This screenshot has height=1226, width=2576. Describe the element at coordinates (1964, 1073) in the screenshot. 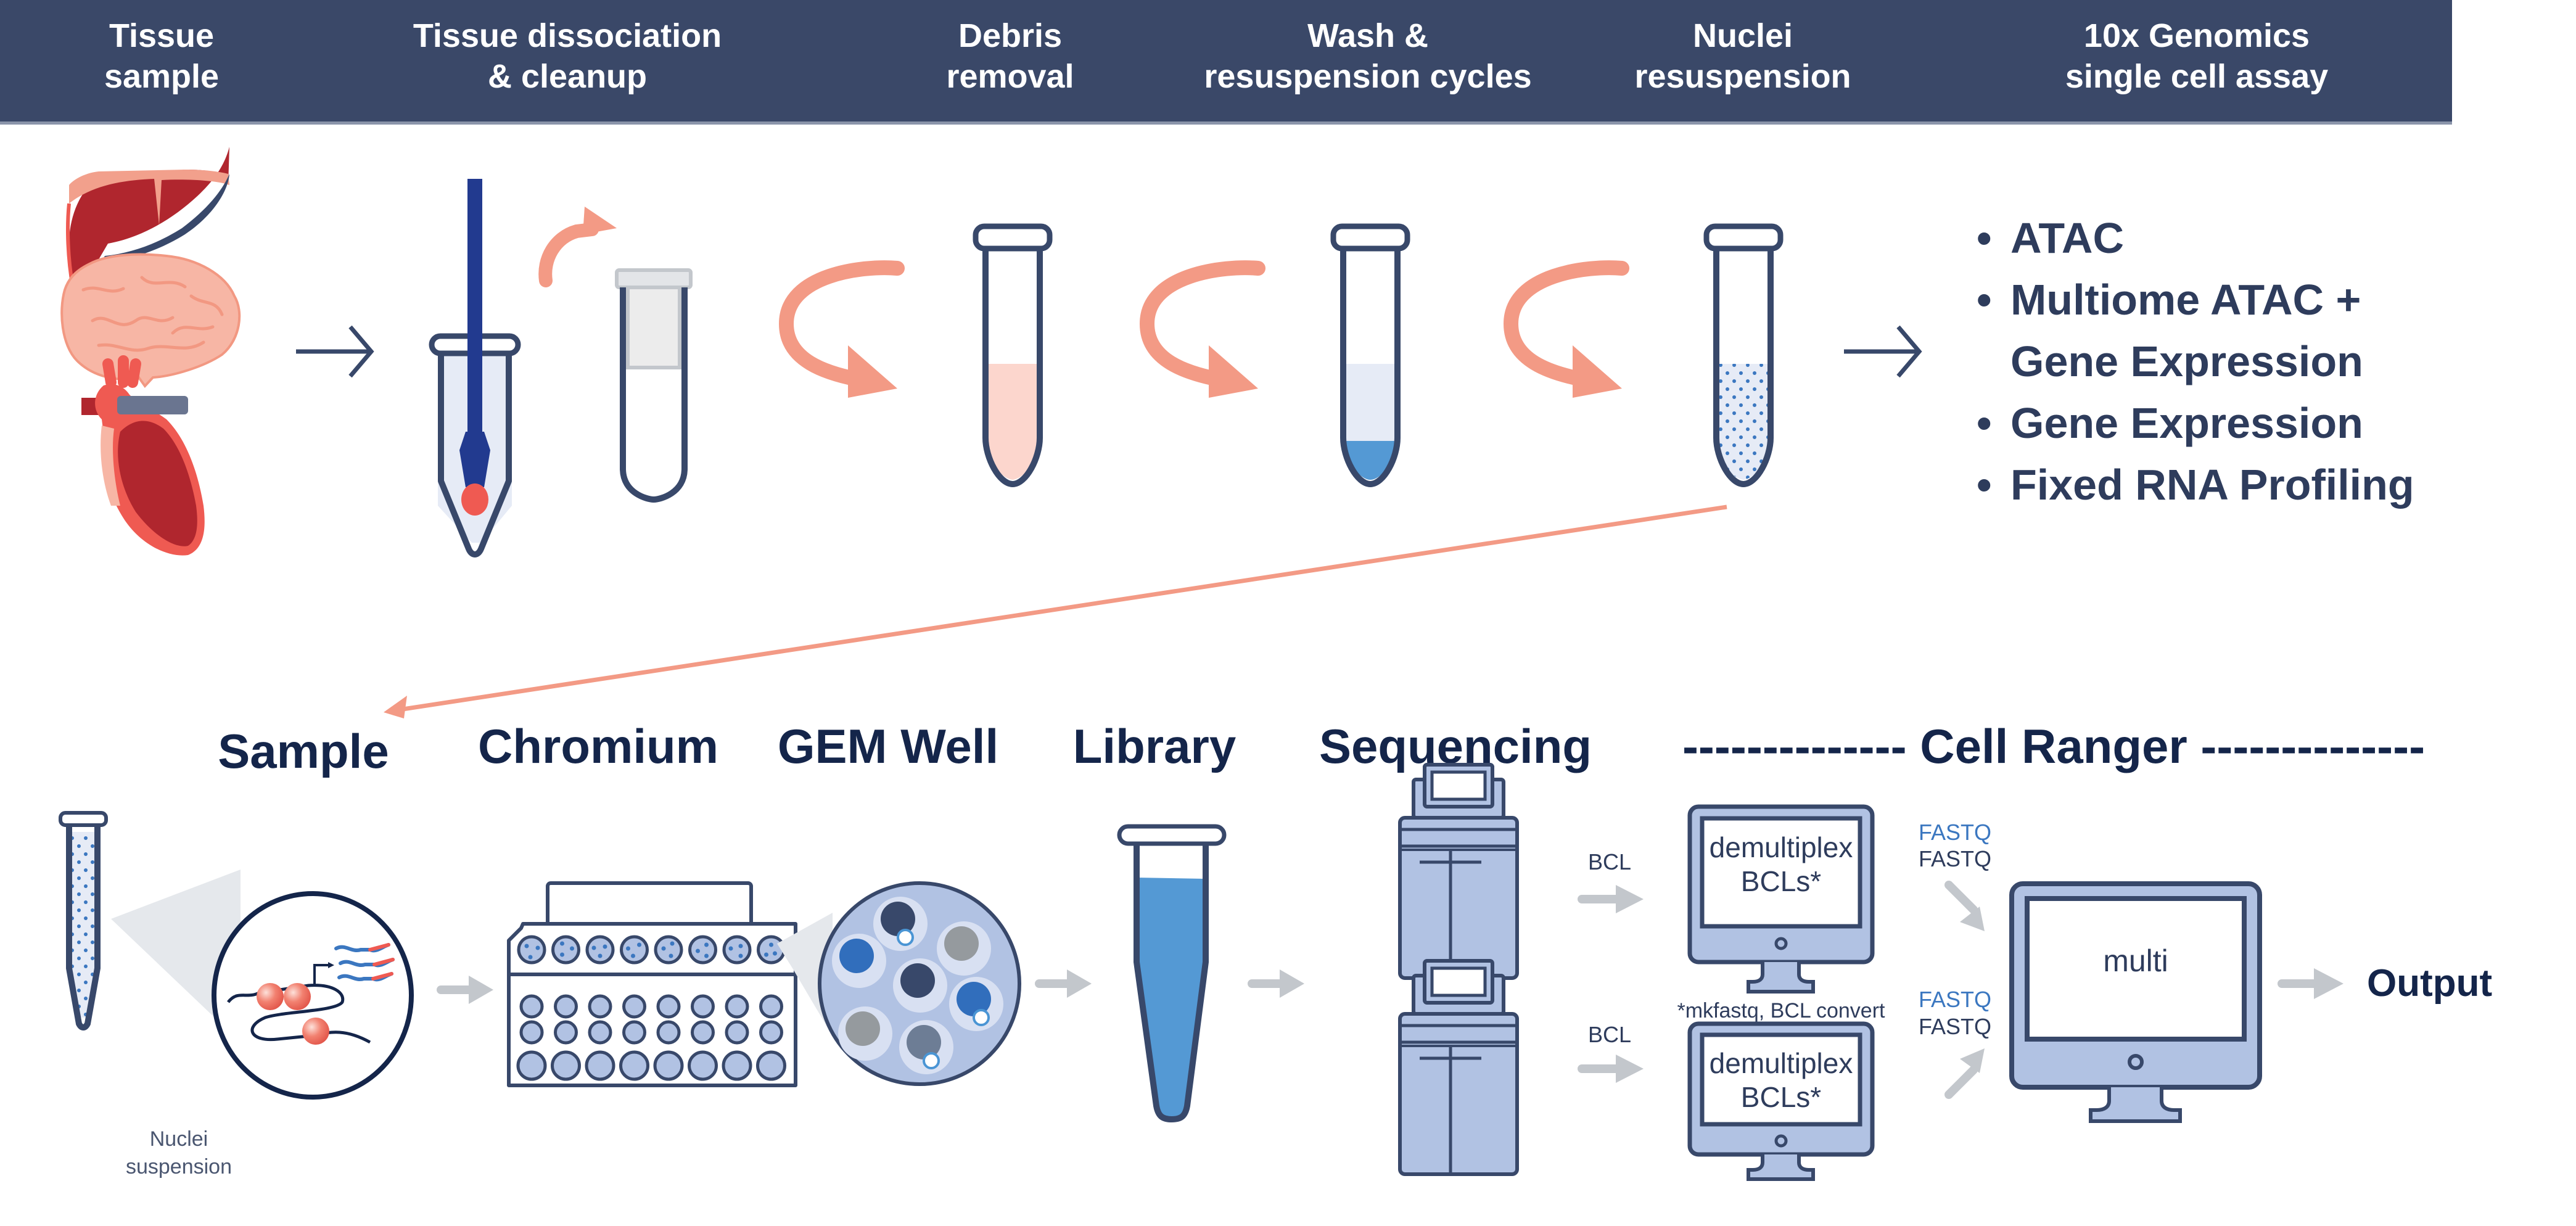

I see `diagonal-arrow-up-icon` at that location.